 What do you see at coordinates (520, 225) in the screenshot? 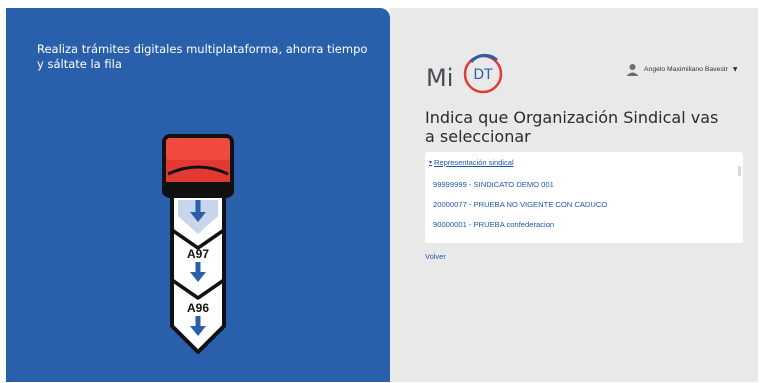
I see `organization-item: 90000001 - PRUEBA confederacion` at bounding box center [520, 225].